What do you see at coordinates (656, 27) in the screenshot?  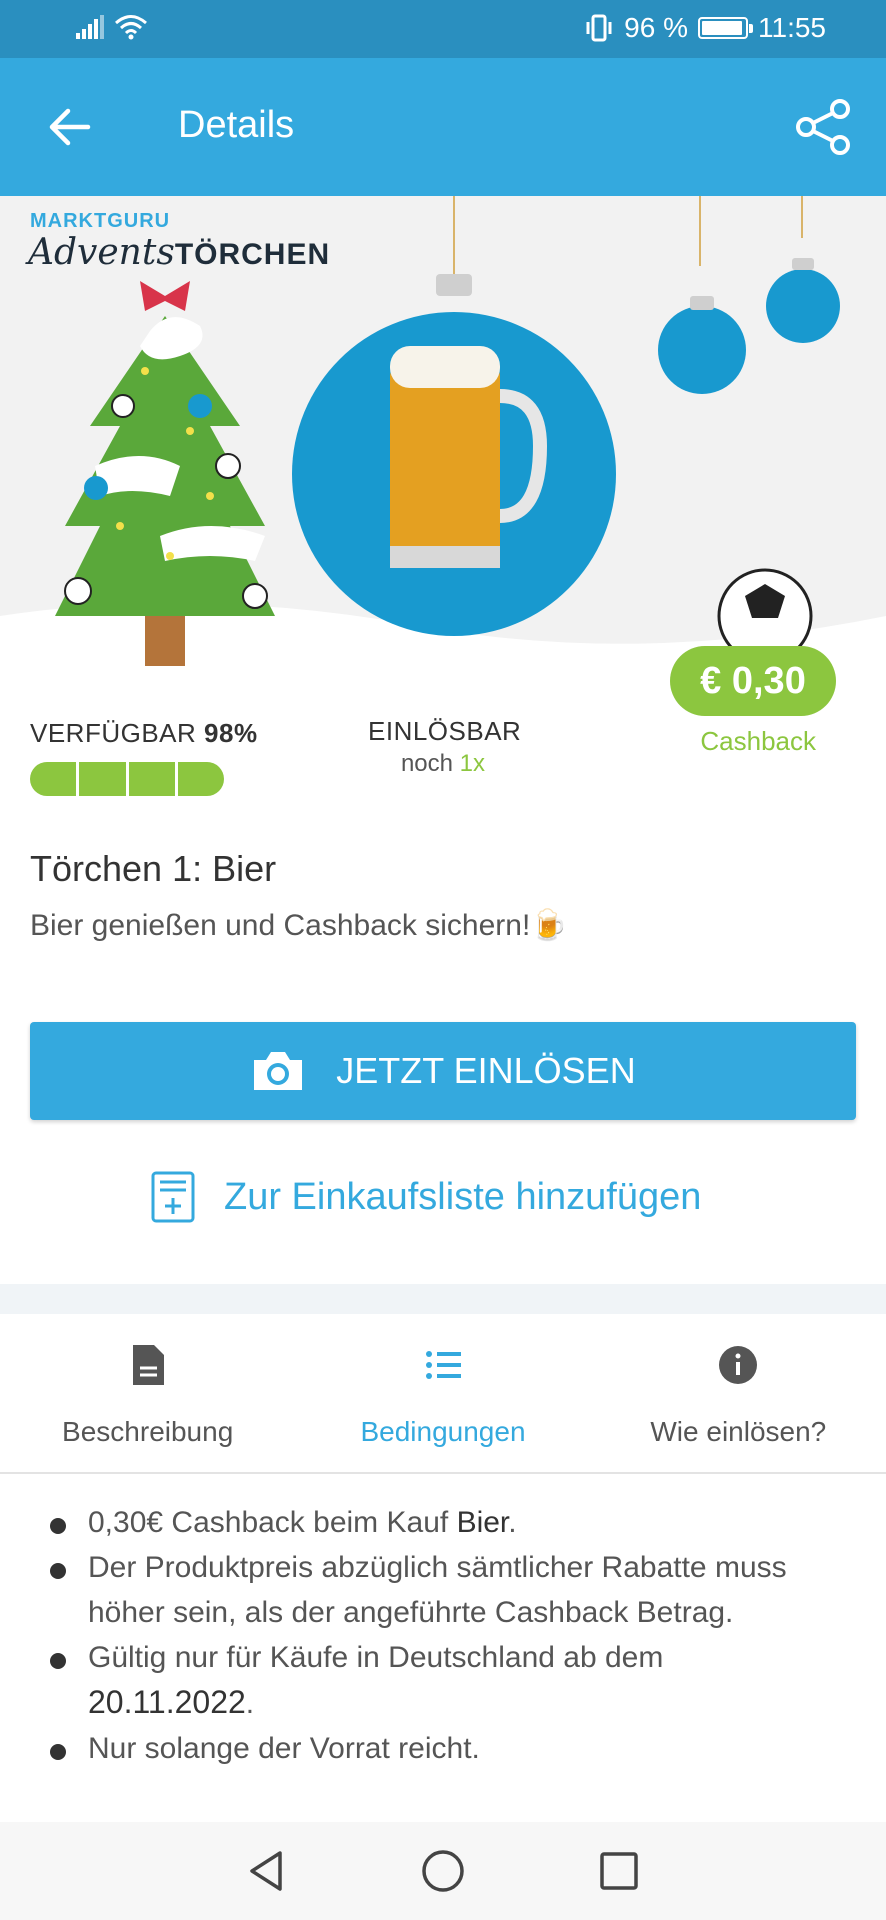 I see `battery-percent: 96 %` at bounding box center [656, 27].